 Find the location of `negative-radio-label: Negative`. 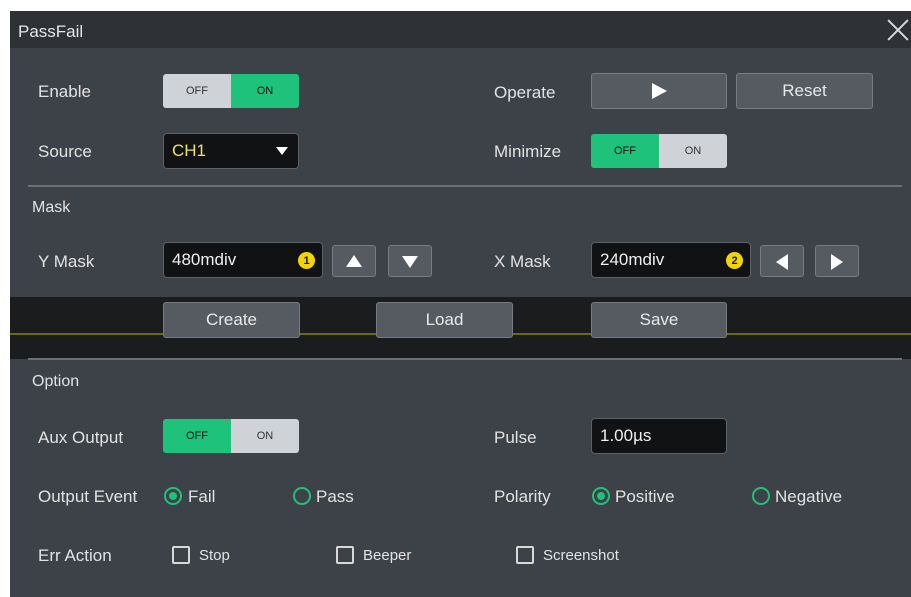

negative-radio-label: Negative is located at coordinates (808, 497).